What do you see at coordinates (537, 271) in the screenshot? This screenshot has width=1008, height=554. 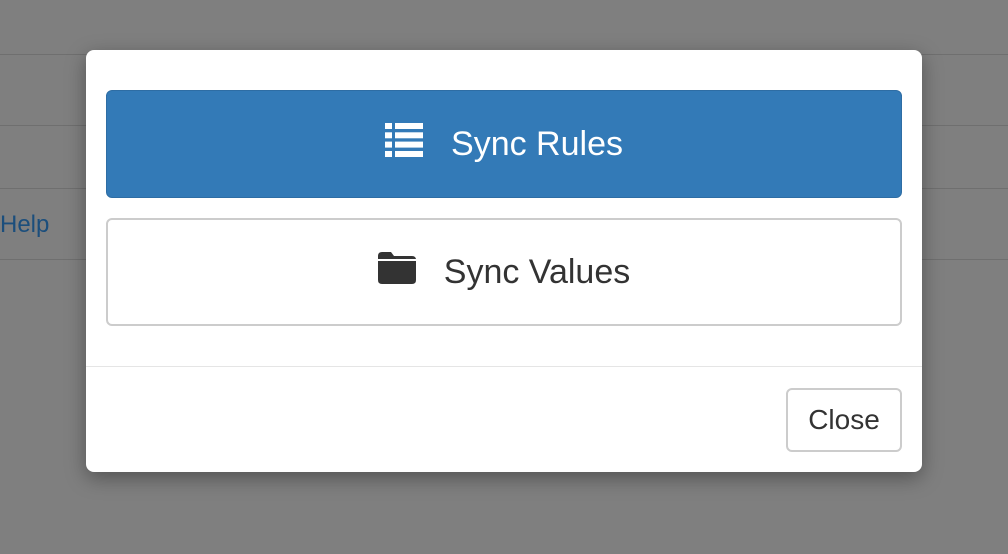 I see `sync-values-label: Sync Values` at bounding box center [537, 271].